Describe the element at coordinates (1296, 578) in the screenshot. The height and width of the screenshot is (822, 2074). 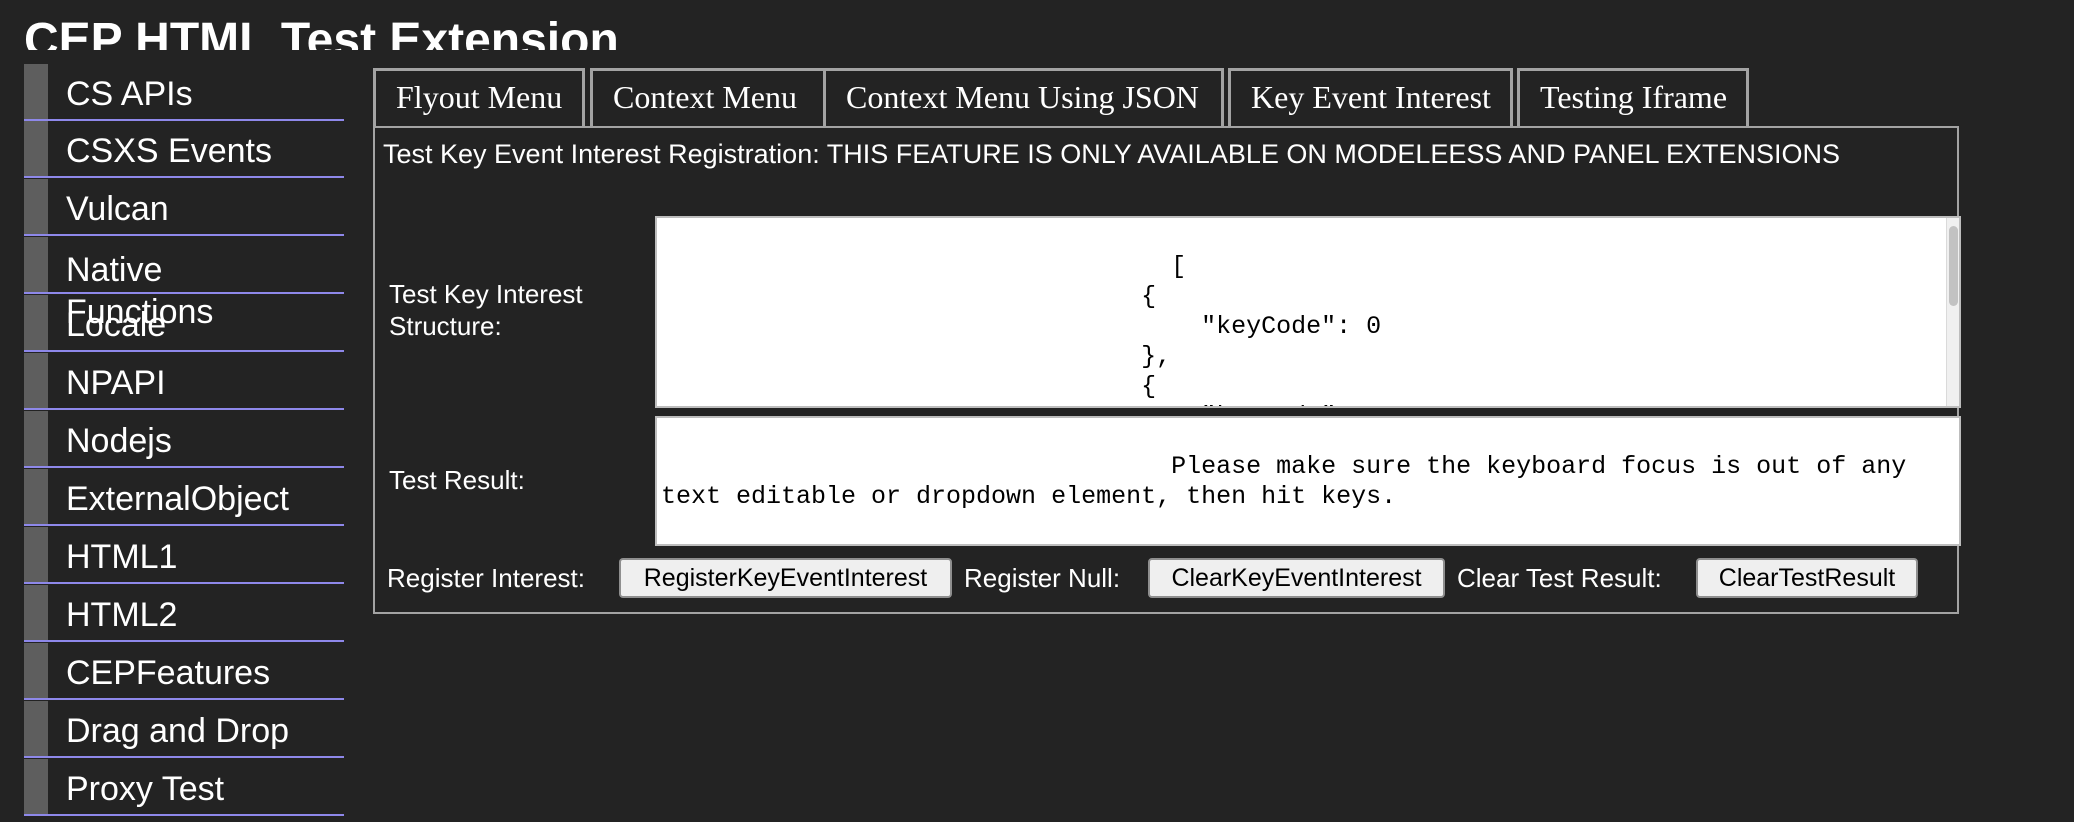
I see `clear-key-event-interest-button: ClearKeyEventInterest` at that location.